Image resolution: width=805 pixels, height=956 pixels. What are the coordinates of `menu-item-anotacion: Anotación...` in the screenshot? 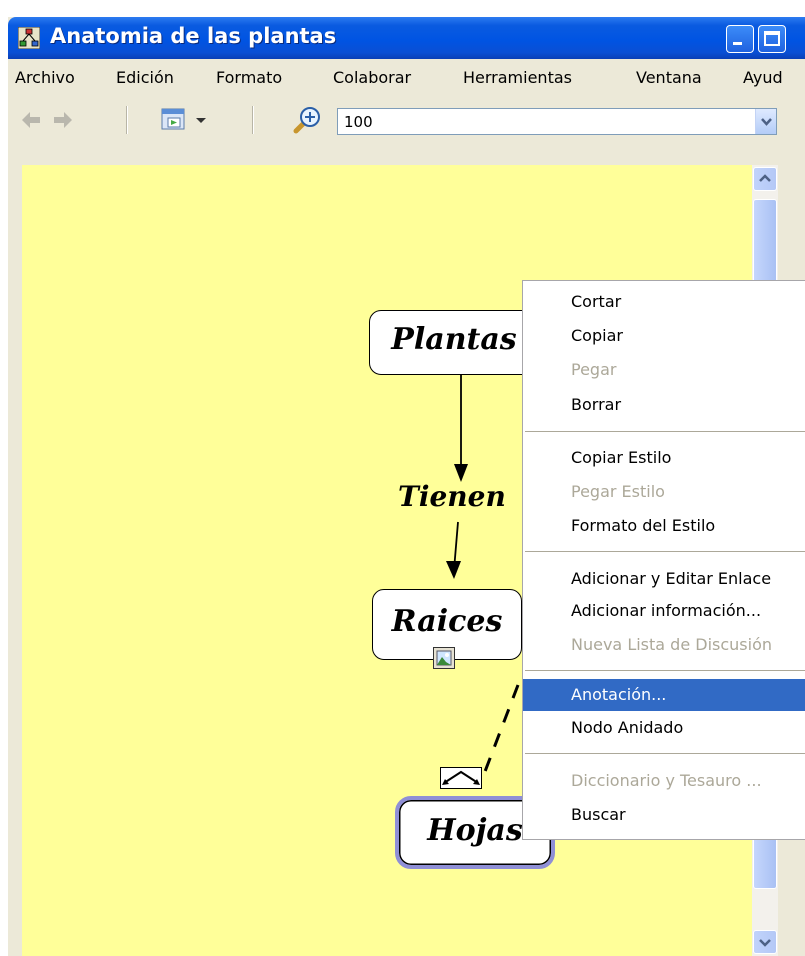 It's located at (664, 695).